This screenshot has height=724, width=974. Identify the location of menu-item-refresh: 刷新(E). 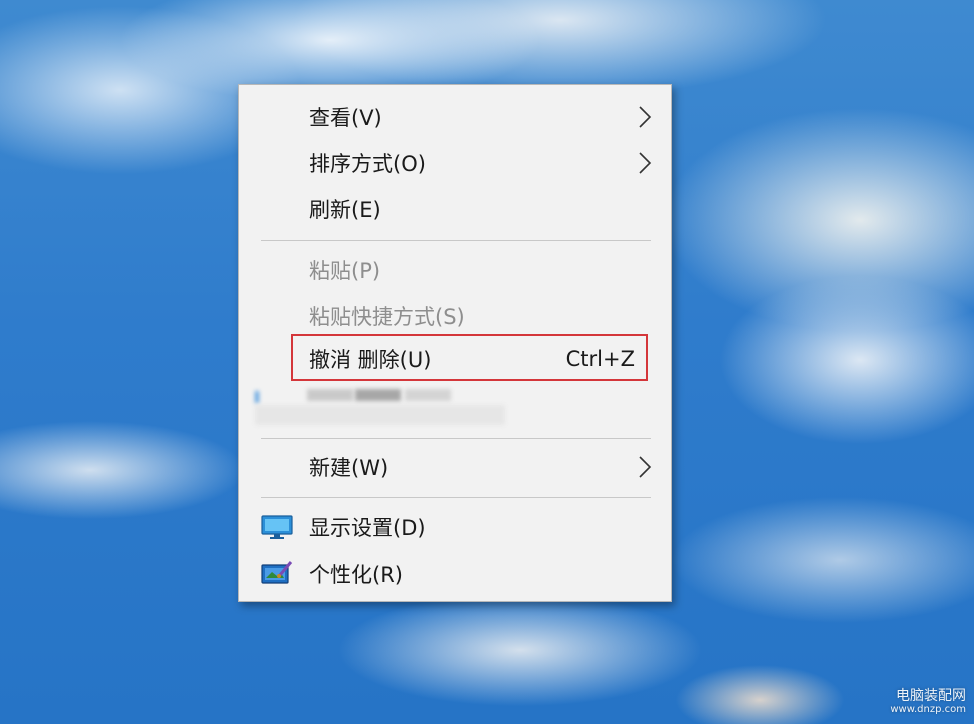
(455, 209).